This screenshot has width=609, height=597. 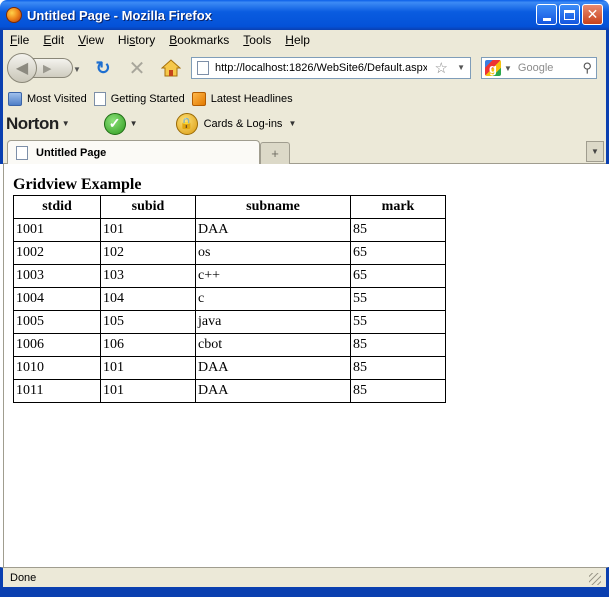 What do you see at coordinates (148, 299) in the screenshot?
I see `table-cell: 104` at bounding box center [148, 299].